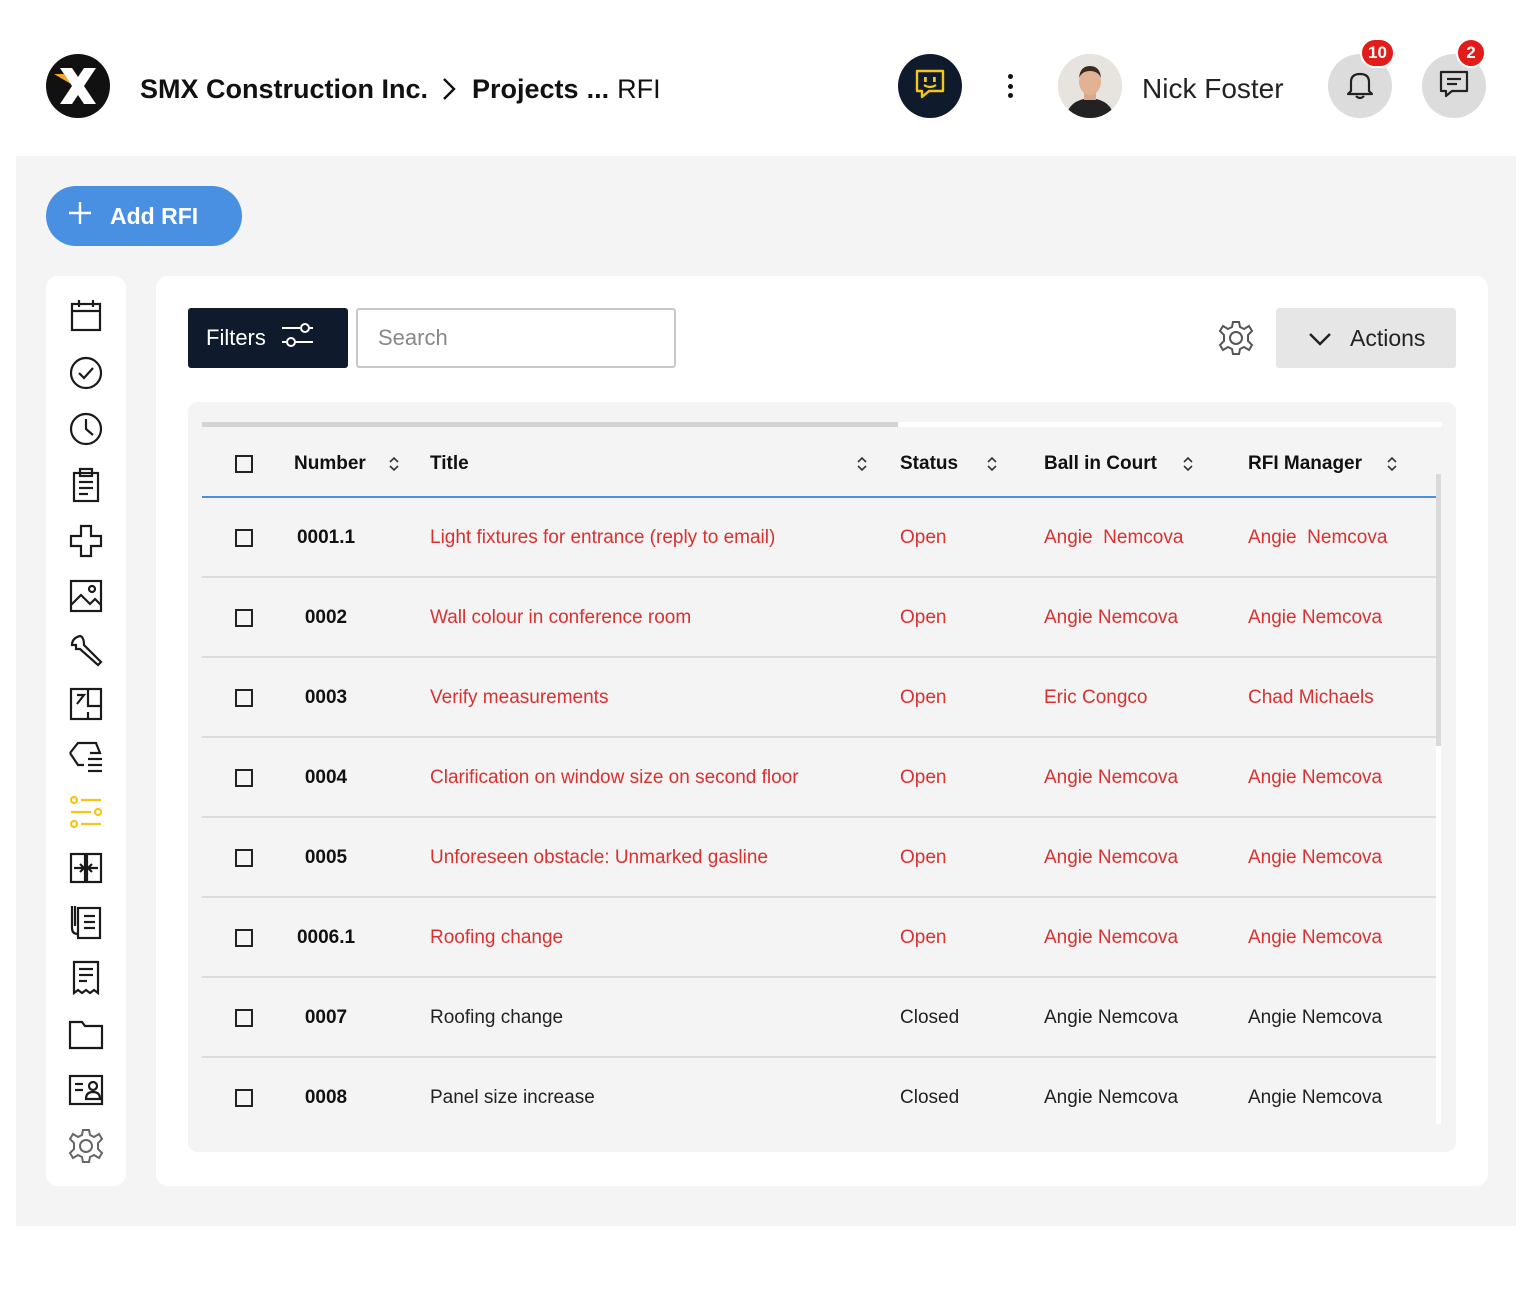 The height and width of the screenshot is (1290, 1530). Describe the element at coordinates (78, 86) in the screenshot. I see `smx-logo-icon` at that location.